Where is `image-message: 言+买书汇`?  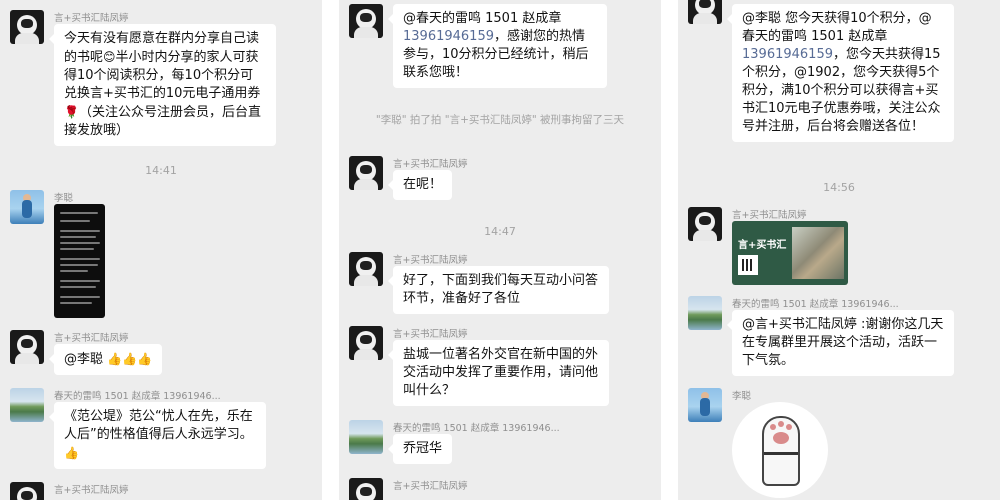
image-message: 言+买书汇 is located at coordinates (790, 253).